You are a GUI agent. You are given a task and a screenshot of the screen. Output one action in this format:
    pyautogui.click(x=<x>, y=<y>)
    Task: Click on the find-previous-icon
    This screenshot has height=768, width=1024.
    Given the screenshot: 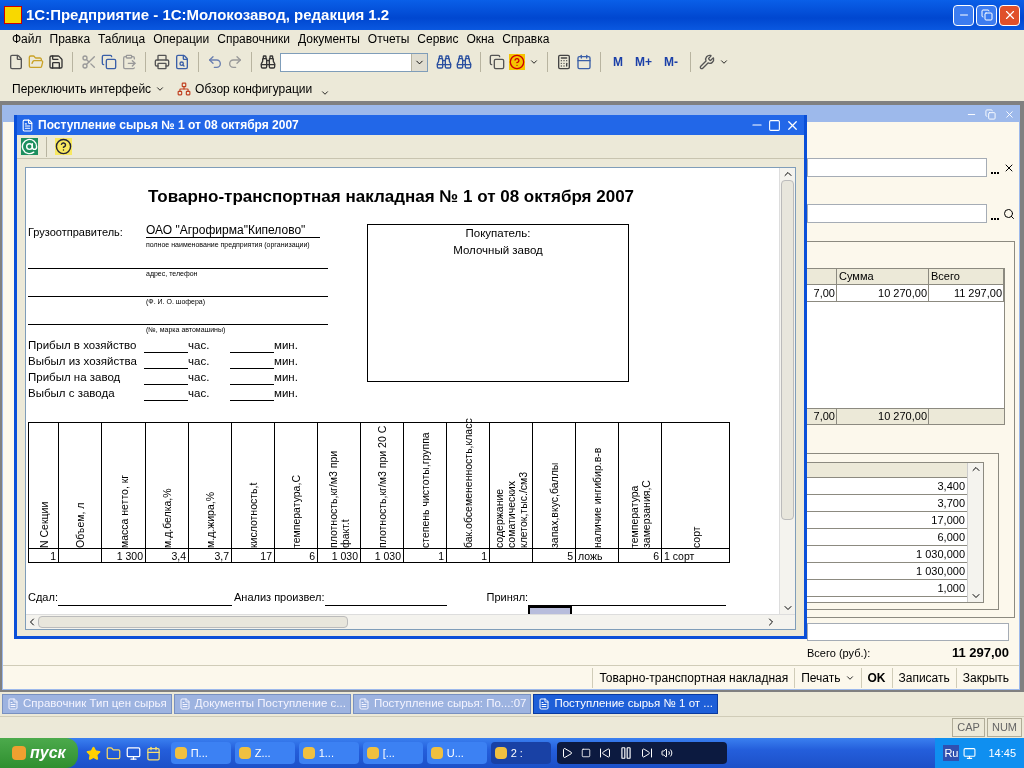 What is the action you would take?
    pyautogui.click(x=464, y=62)
    